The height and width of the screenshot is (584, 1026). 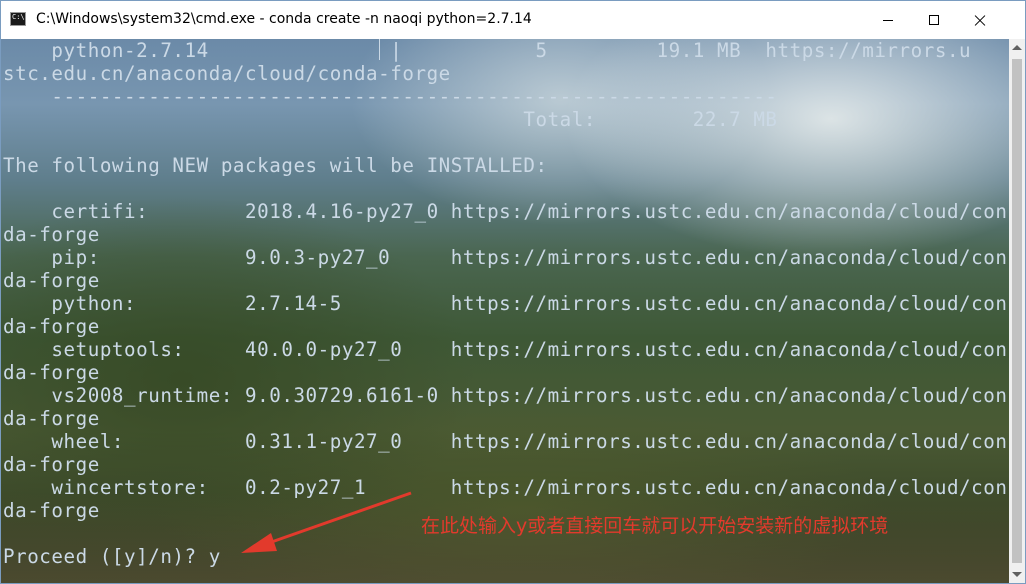 I want to click on scroll-up-icon, so click(x=1017, y=47).